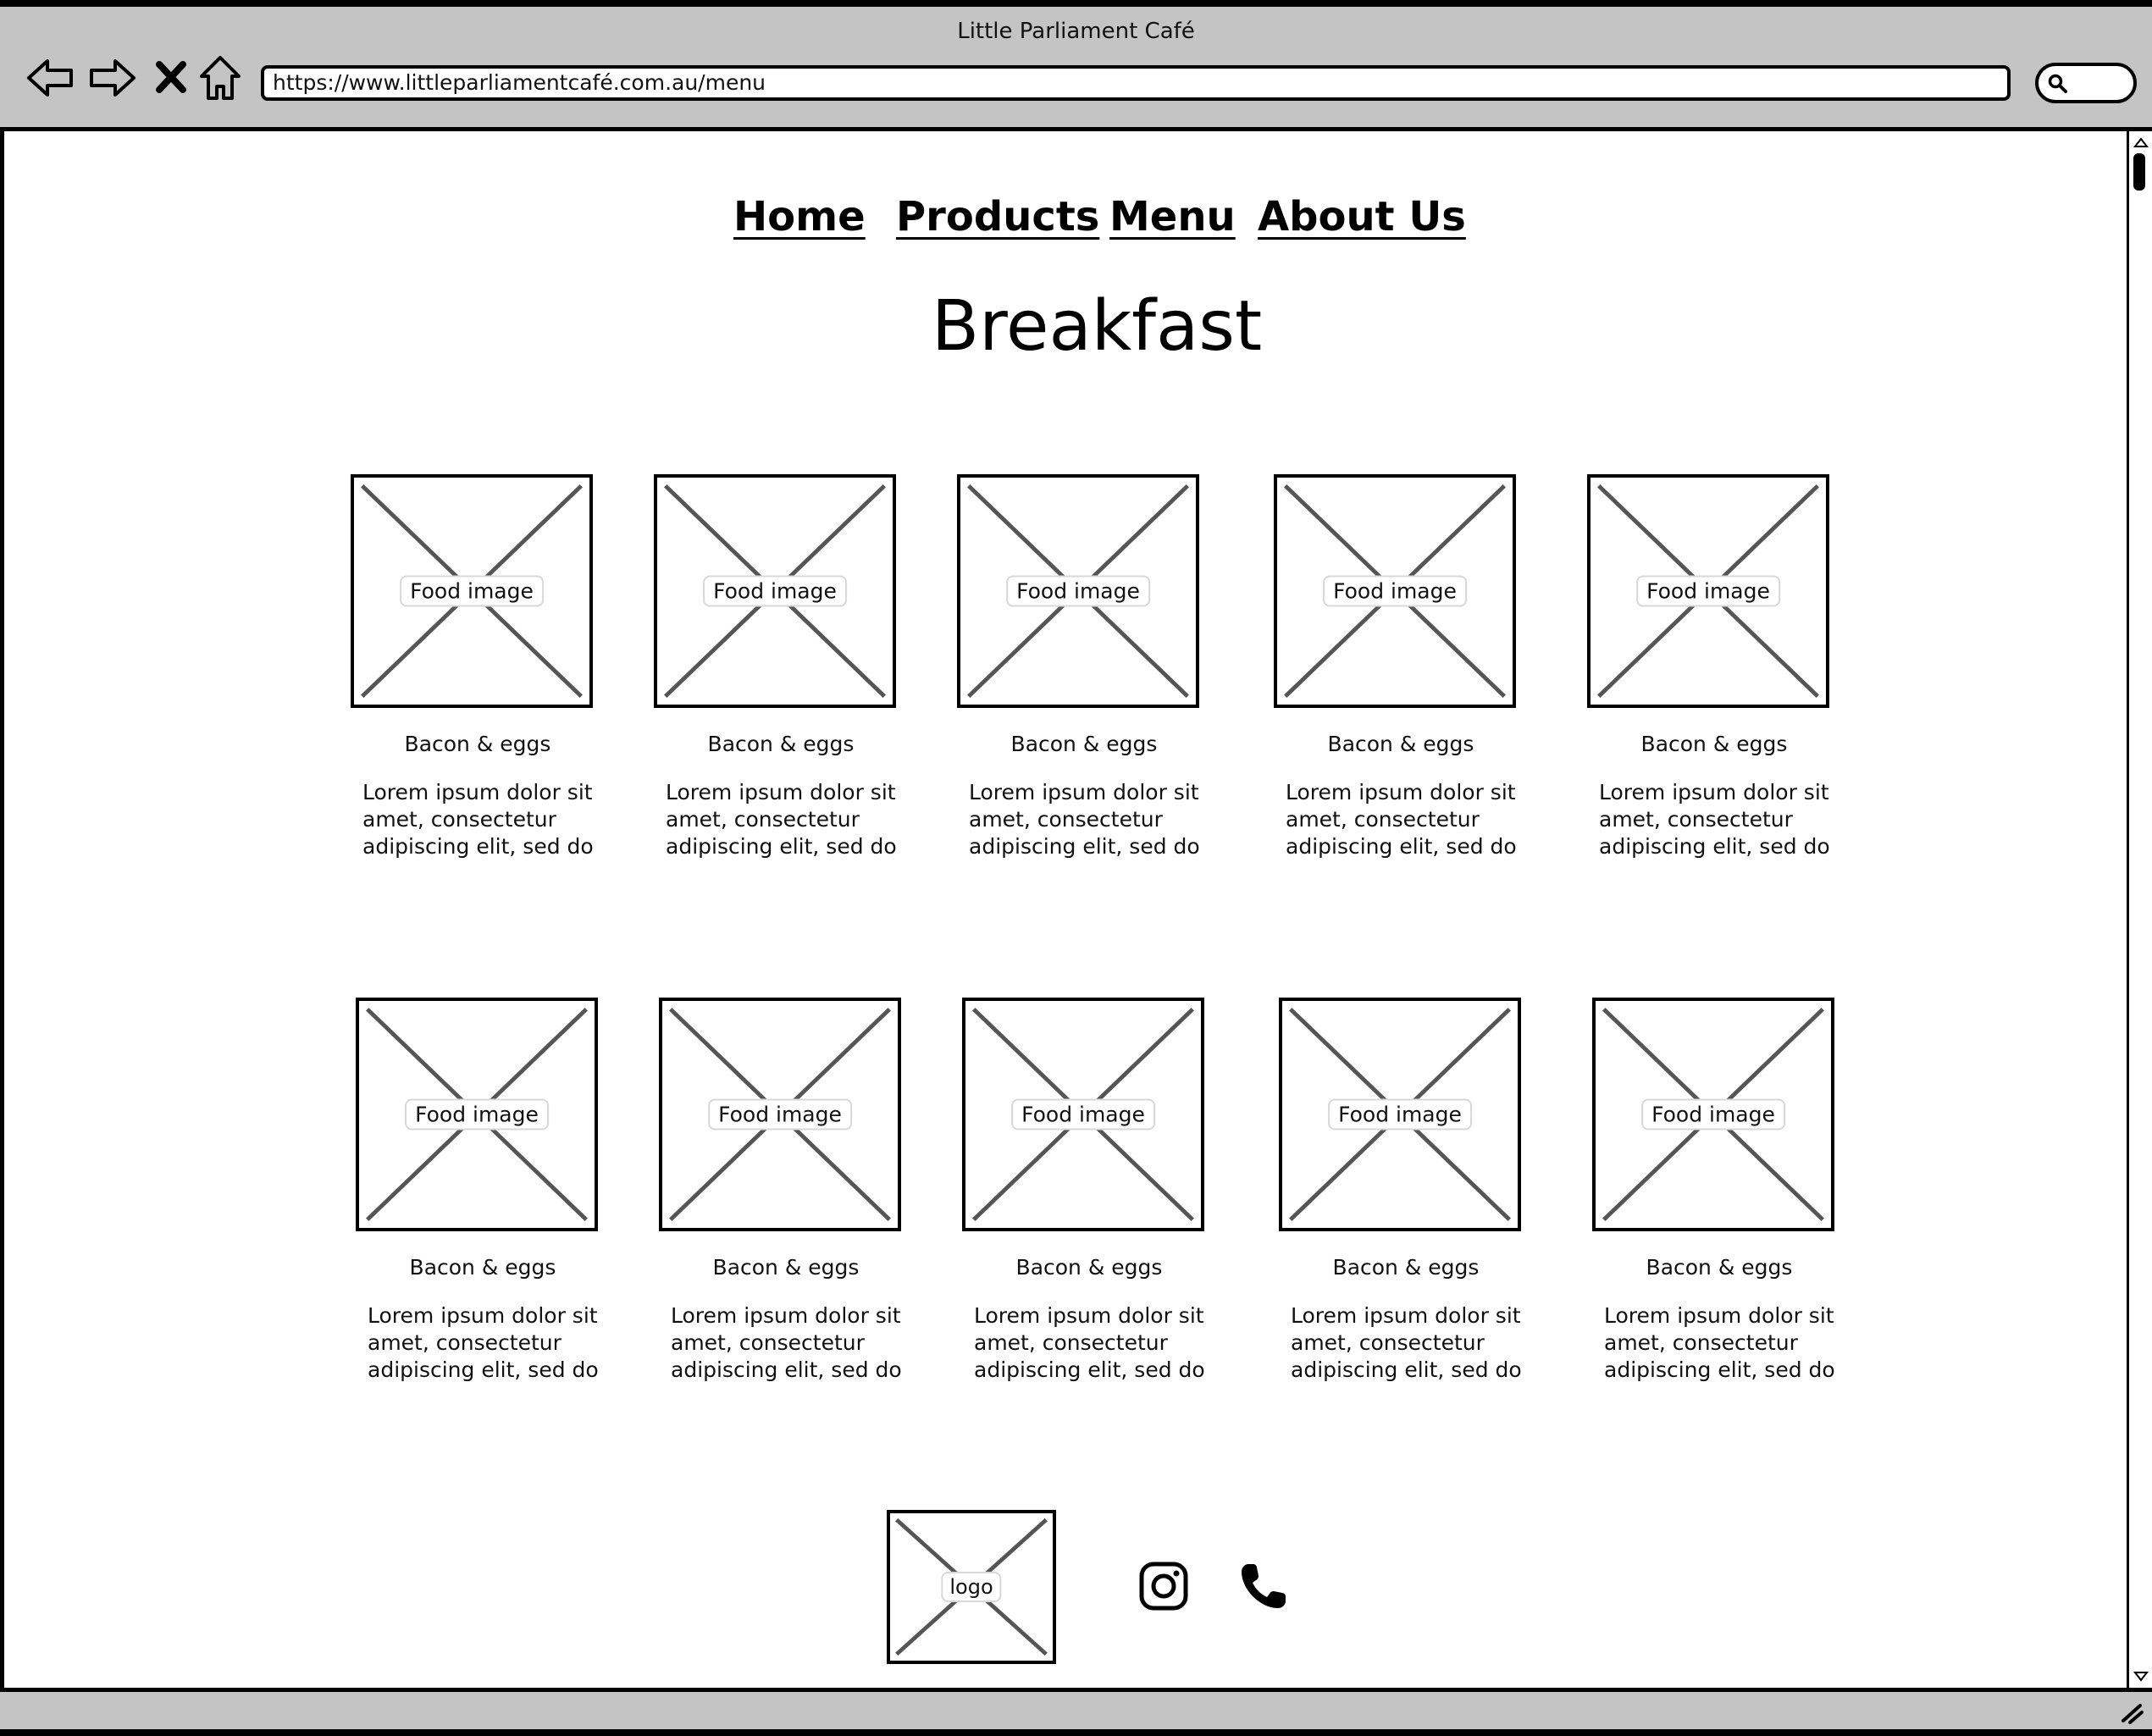 The height and width of the screenshot is (1736, 2152). What do you see at coordinates (2131, 1711) in the screenshot?
I see `resize-grip-icon` at bounding box center [2131, 1711].